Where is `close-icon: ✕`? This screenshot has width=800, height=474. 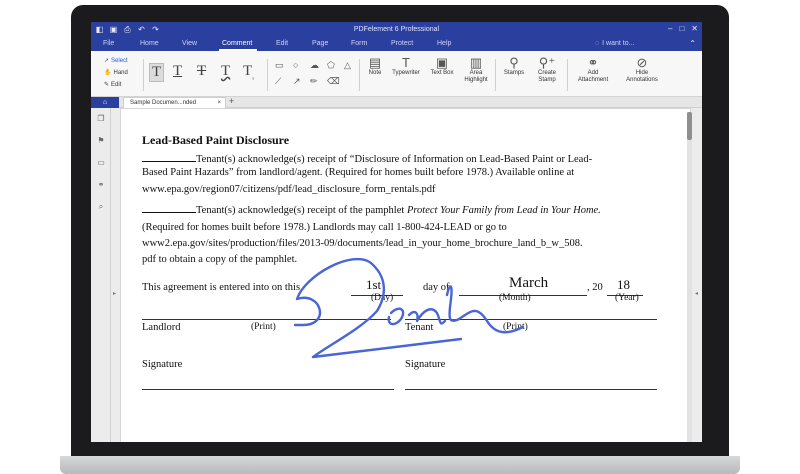 close-icon: ✕ is located at coordinates (694, 28).